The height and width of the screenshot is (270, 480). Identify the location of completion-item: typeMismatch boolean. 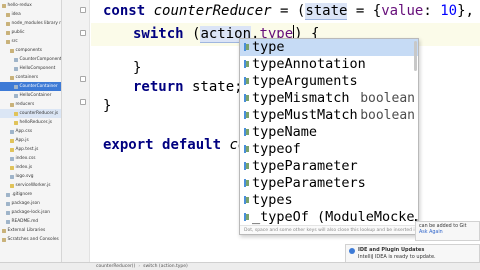
(329, 98).